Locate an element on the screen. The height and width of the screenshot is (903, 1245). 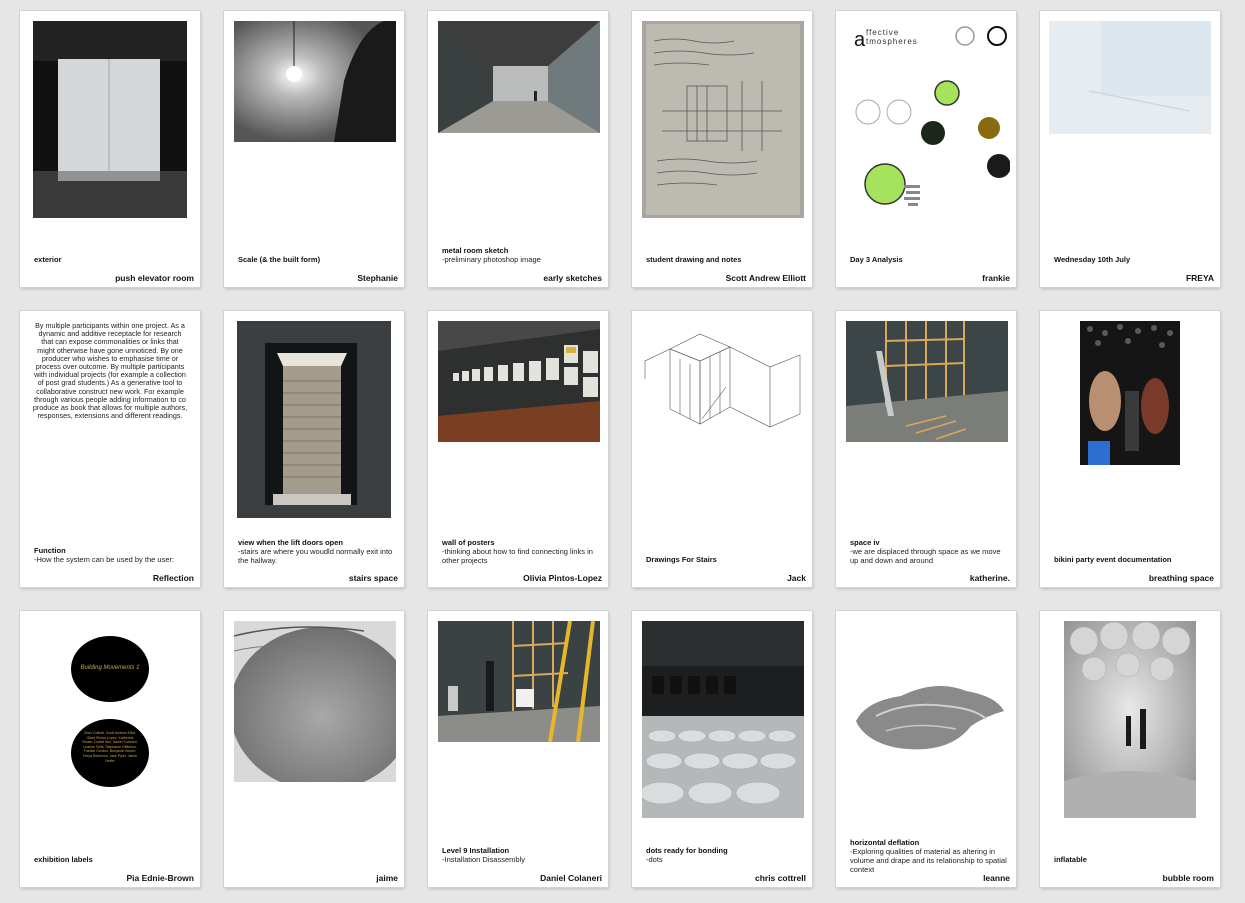
card-author: leanne is located at coordinates (996, 878).